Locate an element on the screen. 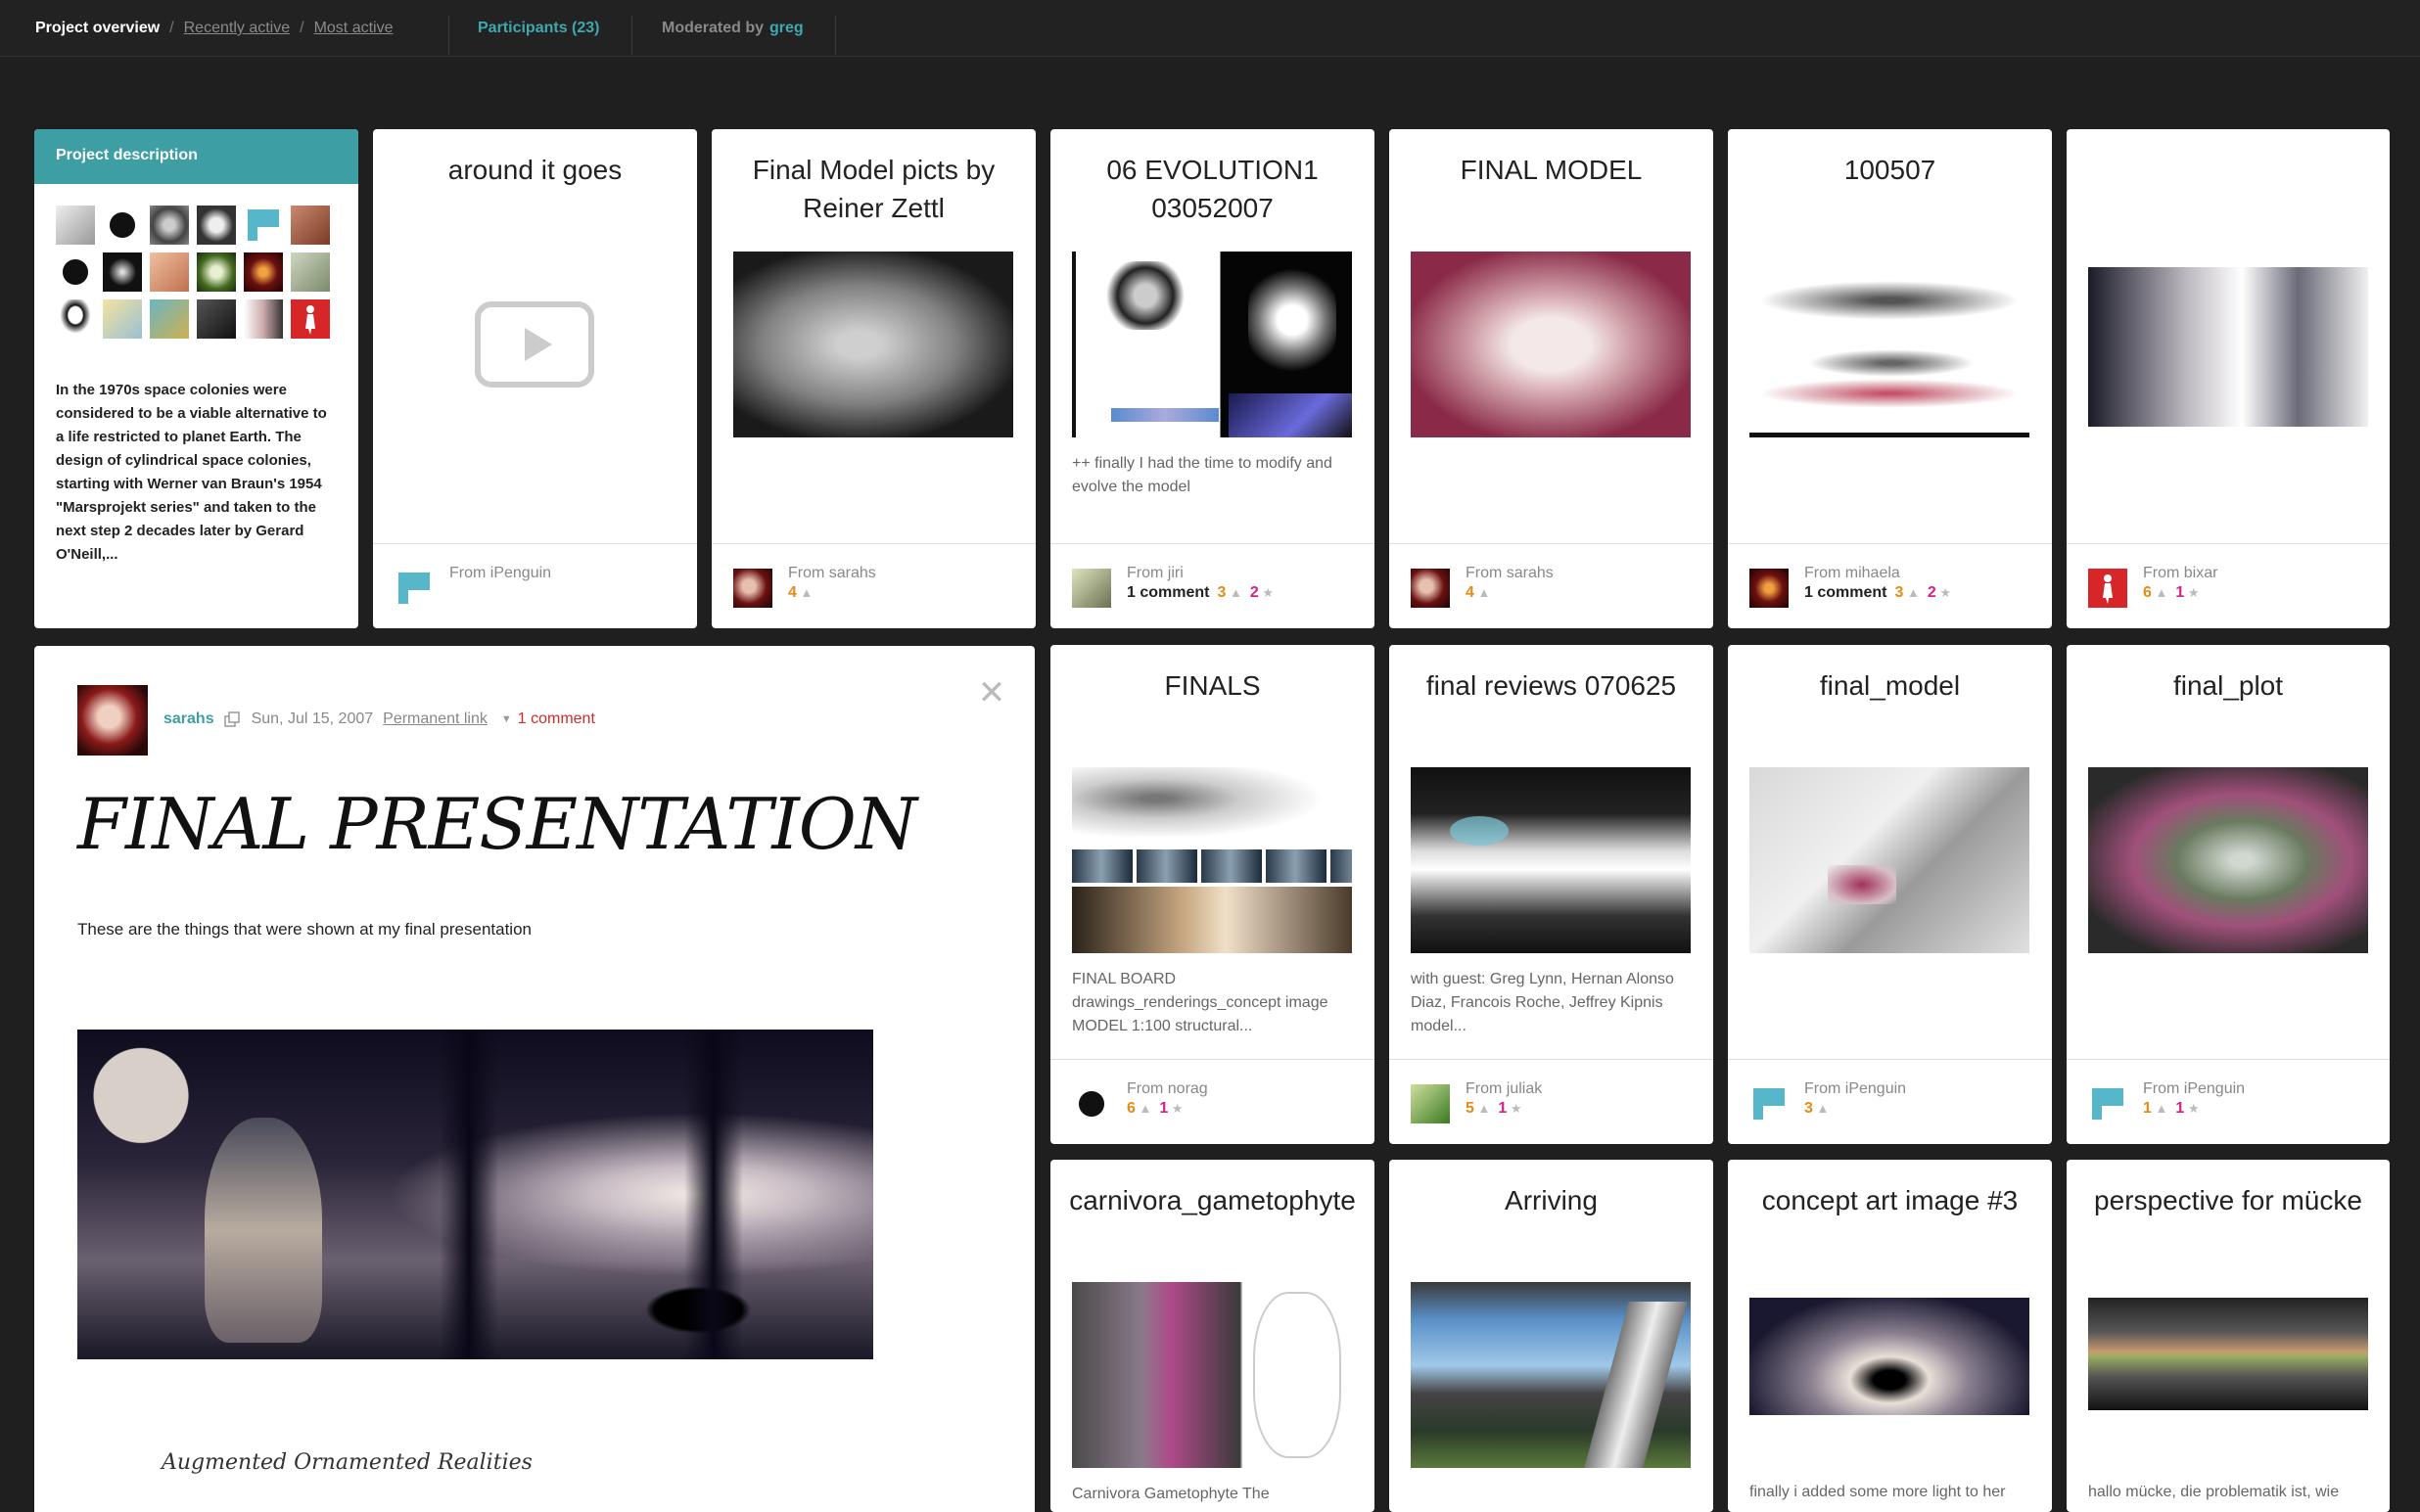 The image size is (2420, 1512). most-active-link: Most active is located at coordinates (354, 28).